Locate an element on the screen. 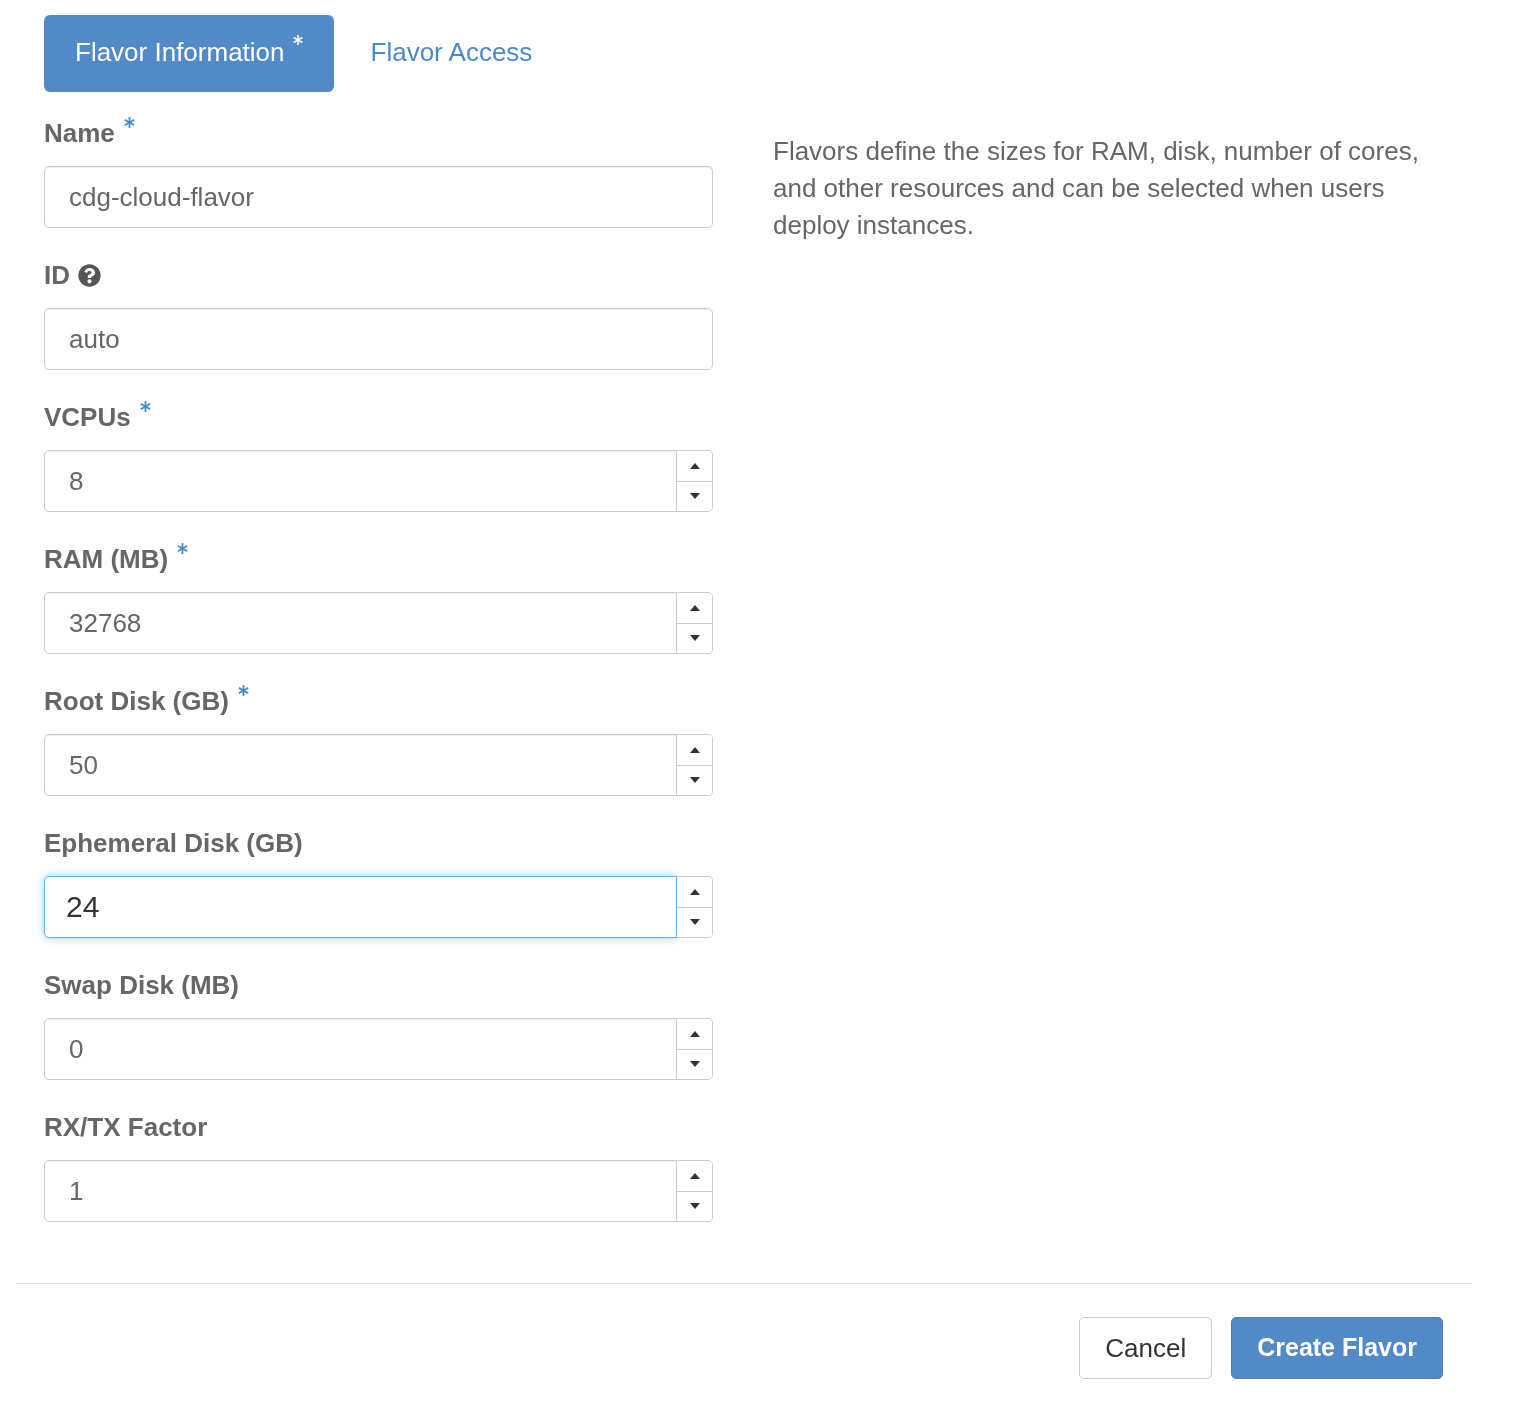 This screenshot has height=1408, width=1530. field-label: RAM (MB) is located at coordinates (106, 559).